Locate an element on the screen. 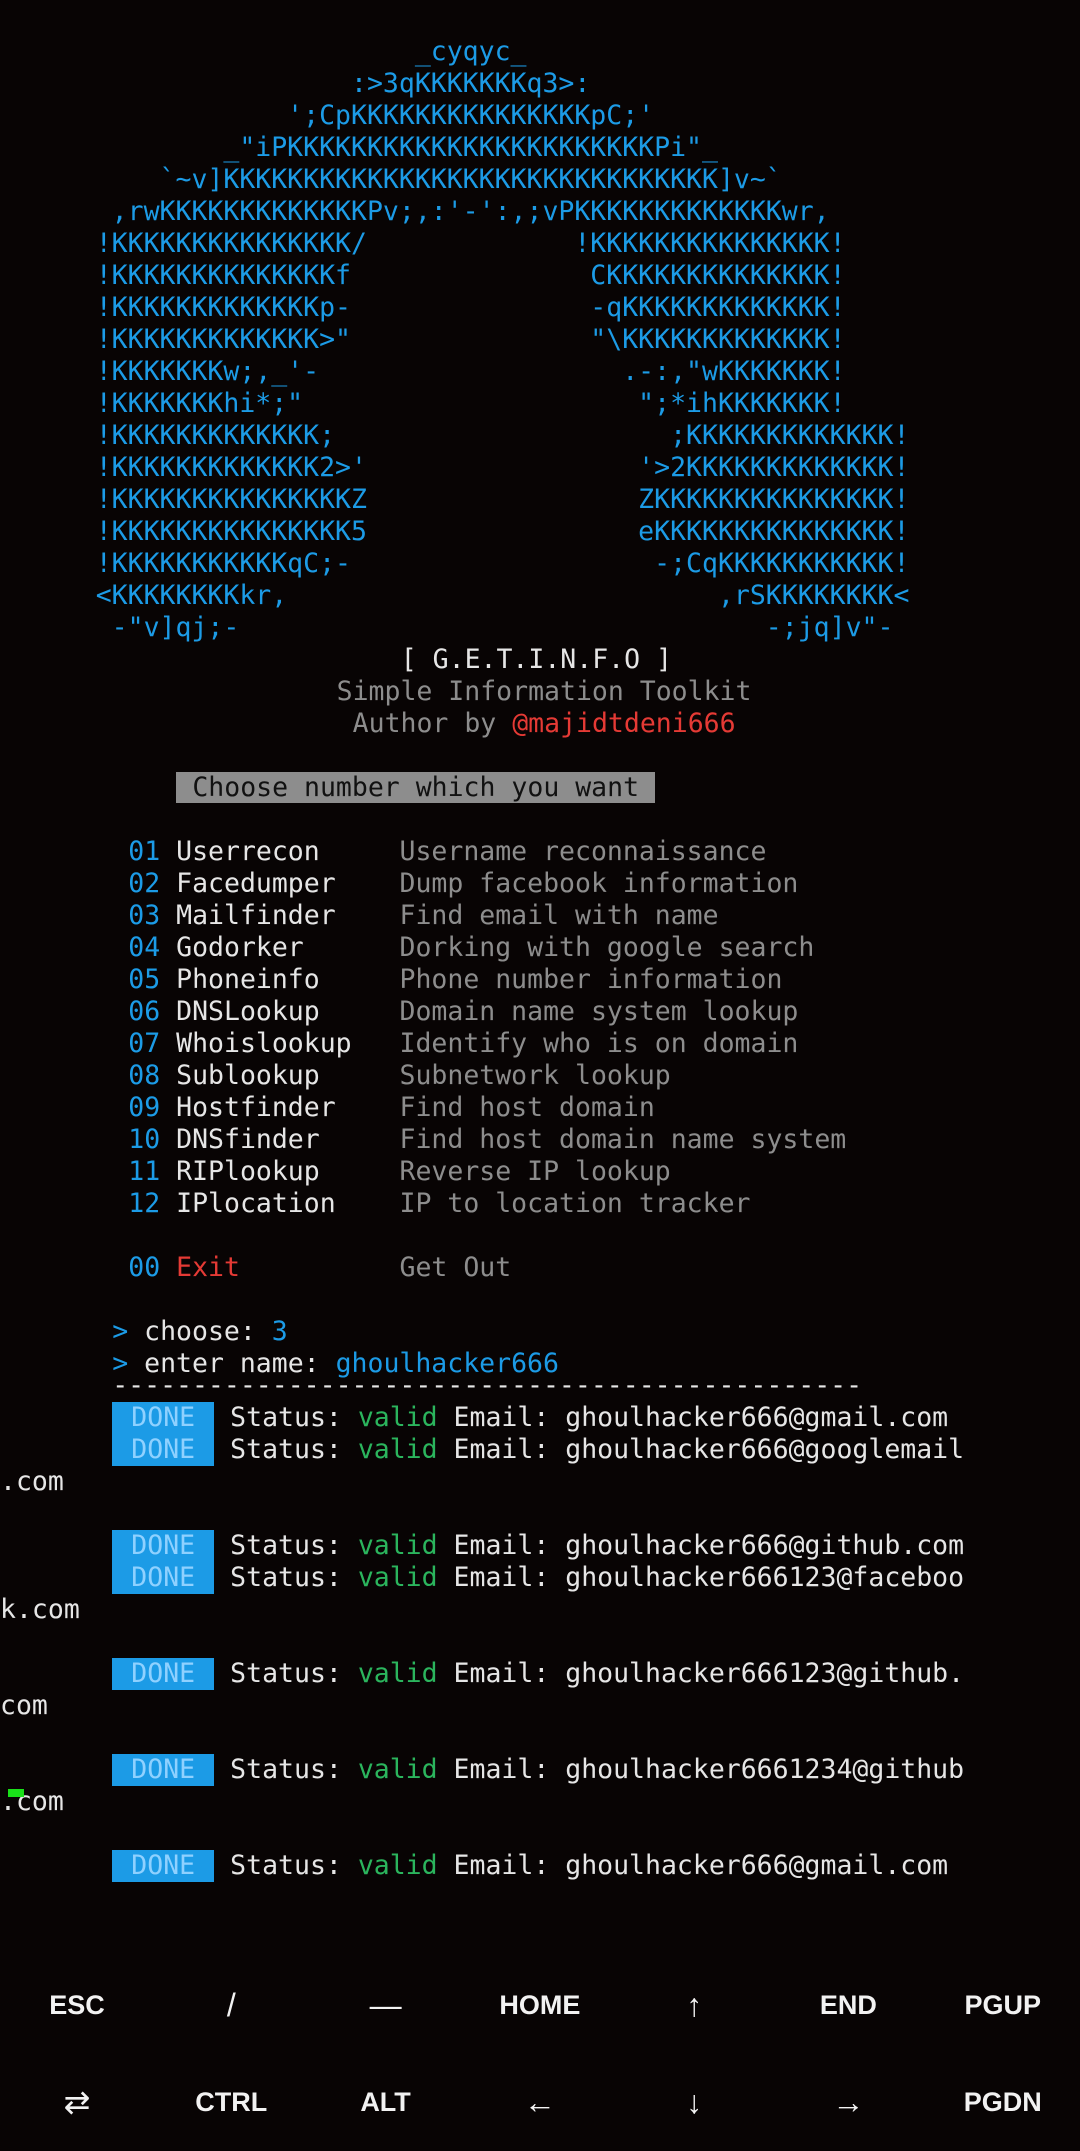 The height and width of the screenshot is (2151, 1080). choose-label: choose: is located at coordinates (208, 1331).